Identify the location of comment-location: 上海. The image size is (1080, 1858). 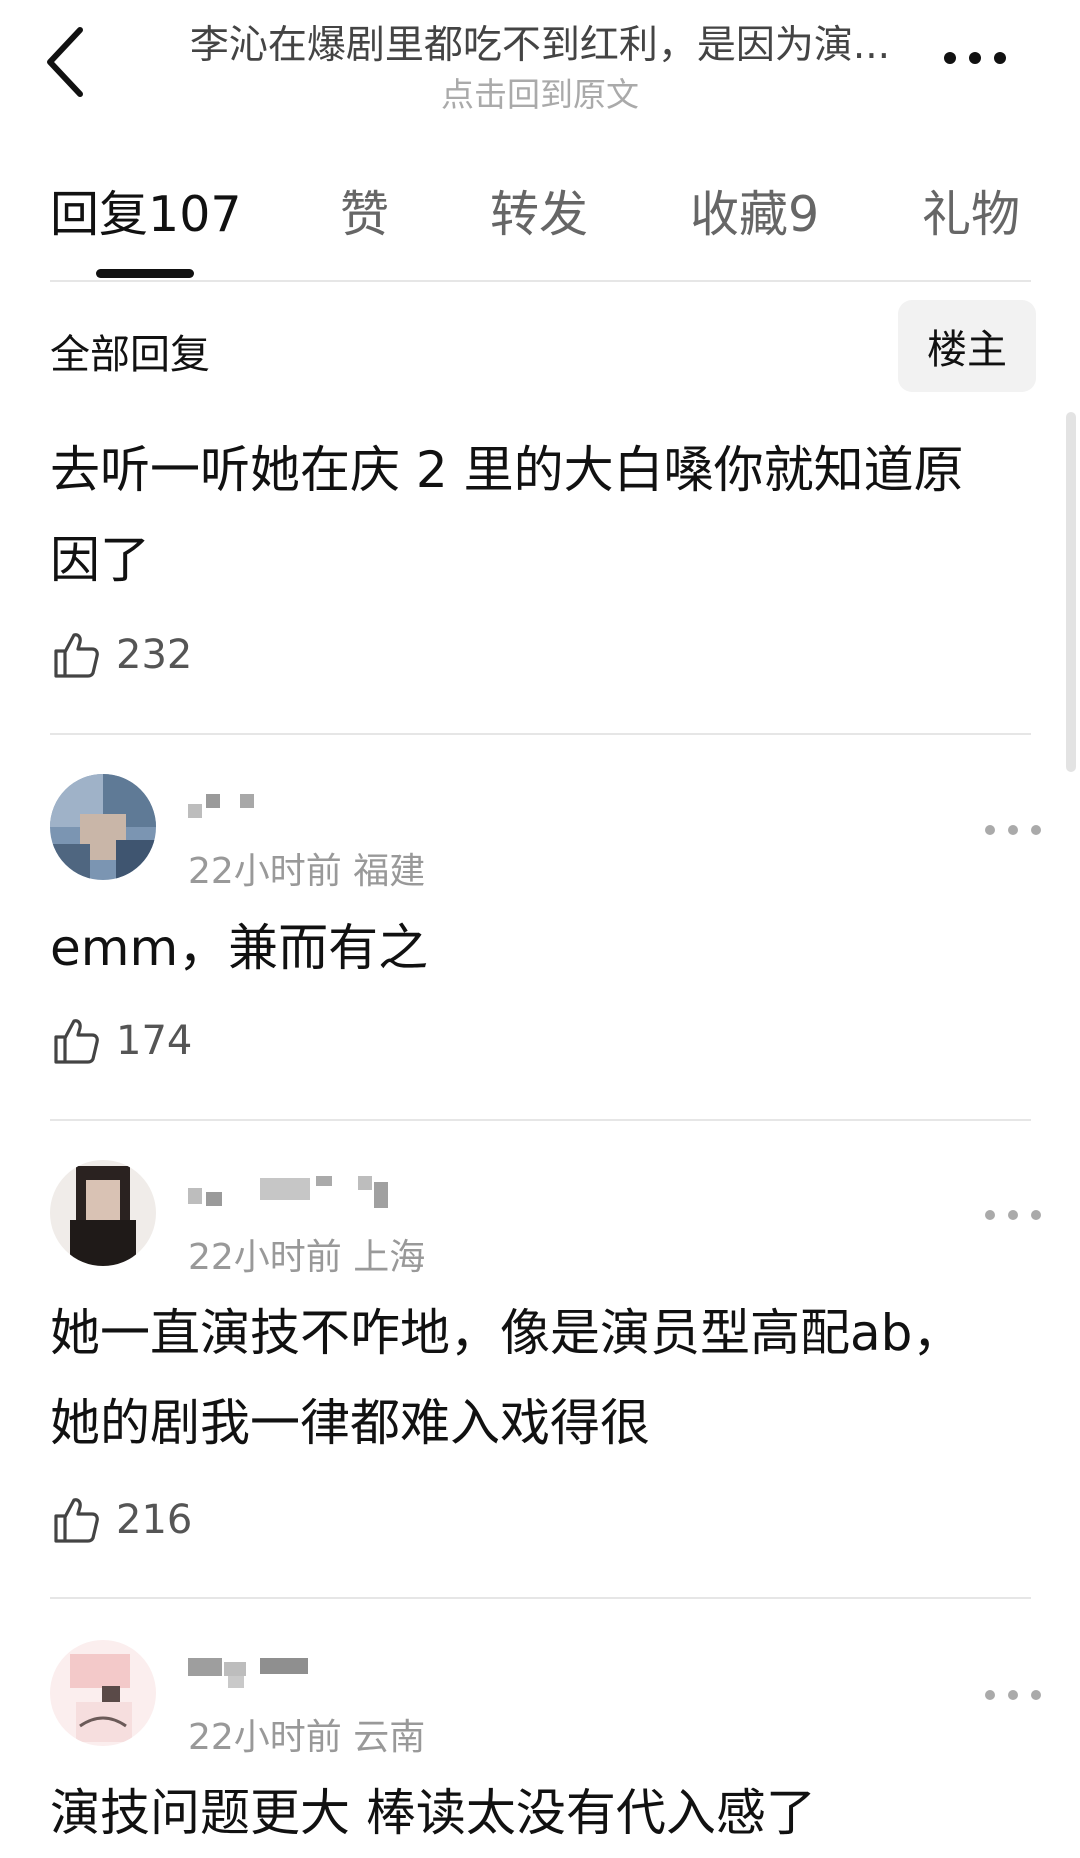
(389, 1257).